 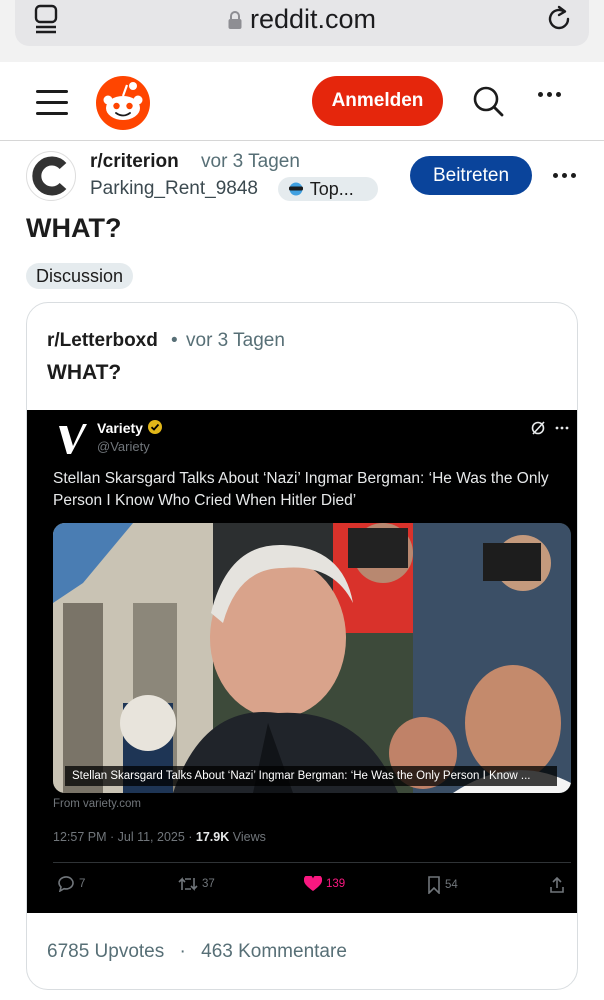 I want to click on post-time: vor 3 Tagen, so click(x=250, y=161).